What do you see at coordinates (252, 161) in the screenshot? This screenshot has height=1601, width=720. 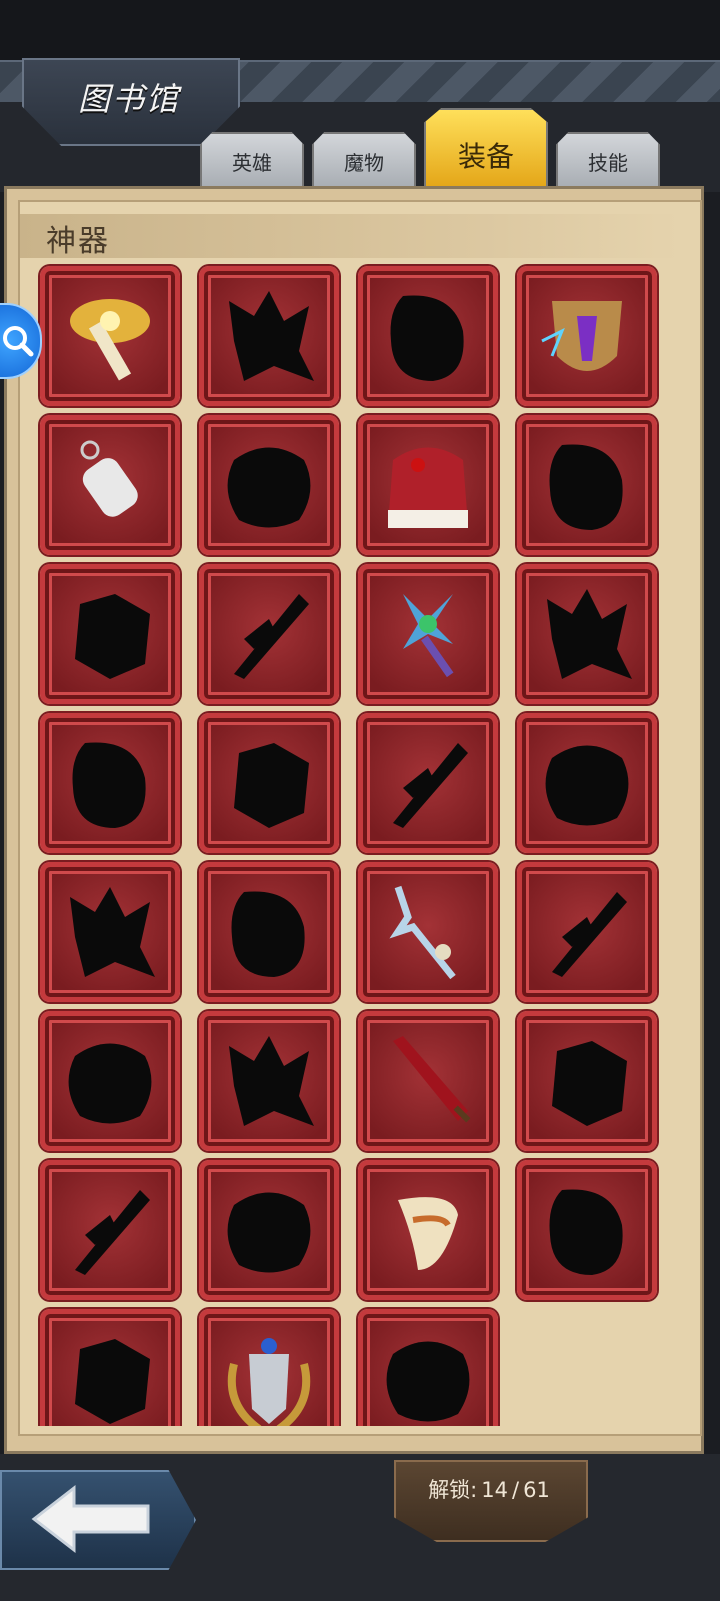 I see `tab-heroes: 英雄` at bounding box center [252, 161].